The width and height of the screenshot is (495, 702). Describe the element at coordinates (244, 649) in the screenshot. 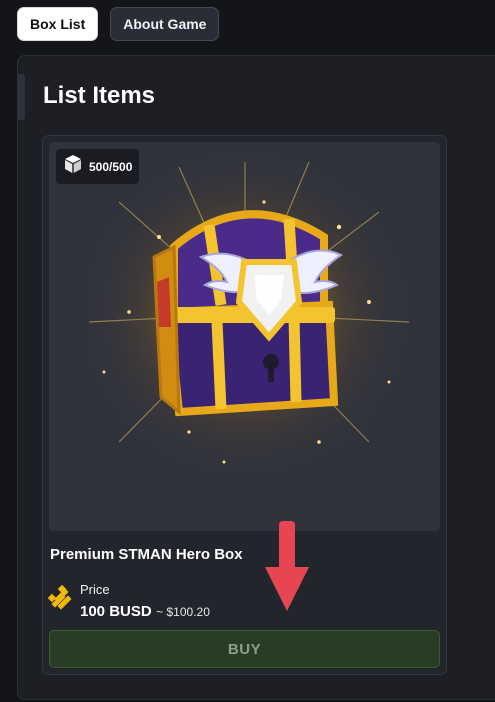

I see `buy-button: BUY` at that location.